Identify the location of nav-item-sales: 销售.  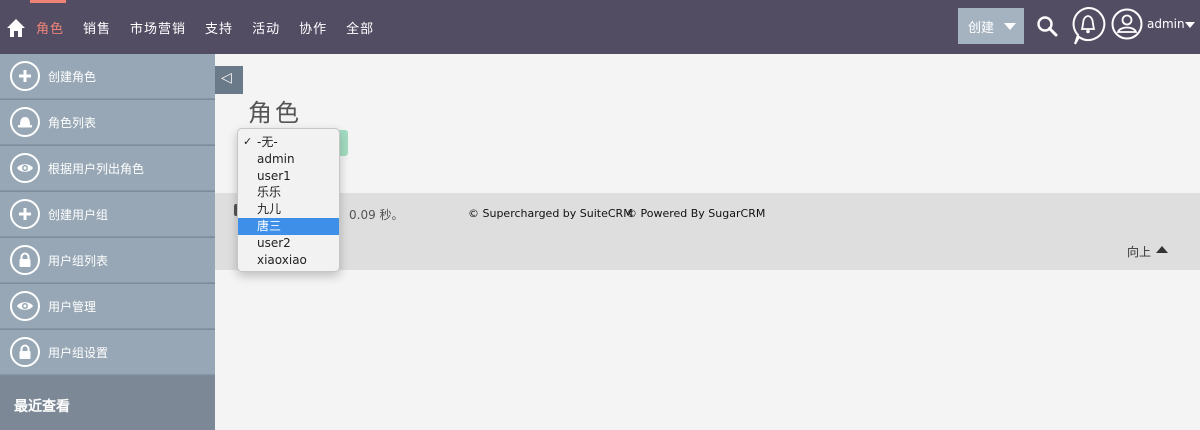
(97, 27).